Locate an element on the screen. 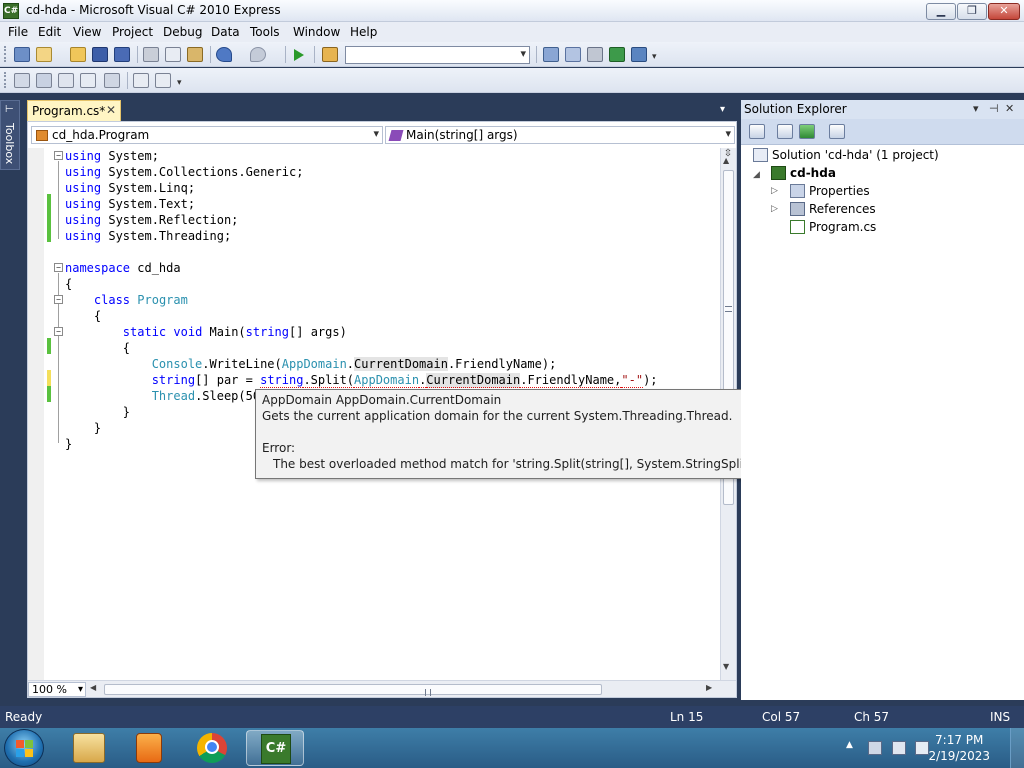 The width and height of the screenshot is (1024, 768). find-in-files-icon is located at coordinates (330, 54).